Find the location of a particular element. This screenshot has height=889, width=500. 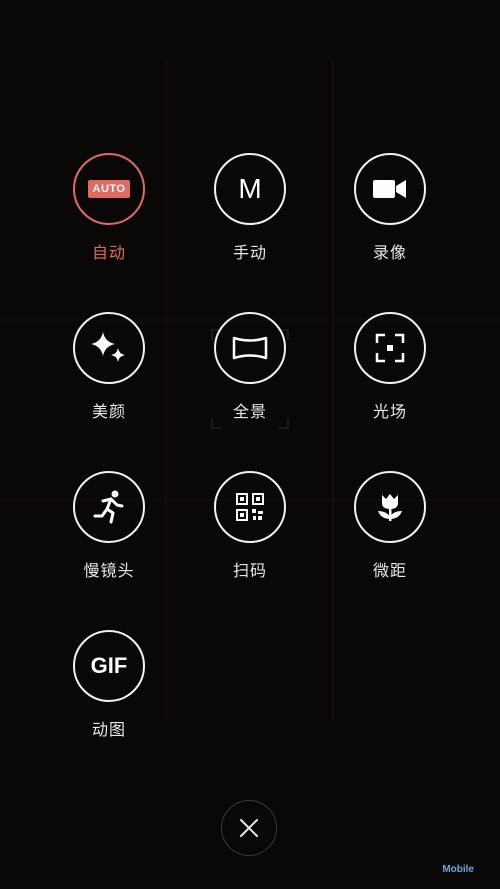

mode-panorama-label: 全景 is located at coordinates (249, 411).